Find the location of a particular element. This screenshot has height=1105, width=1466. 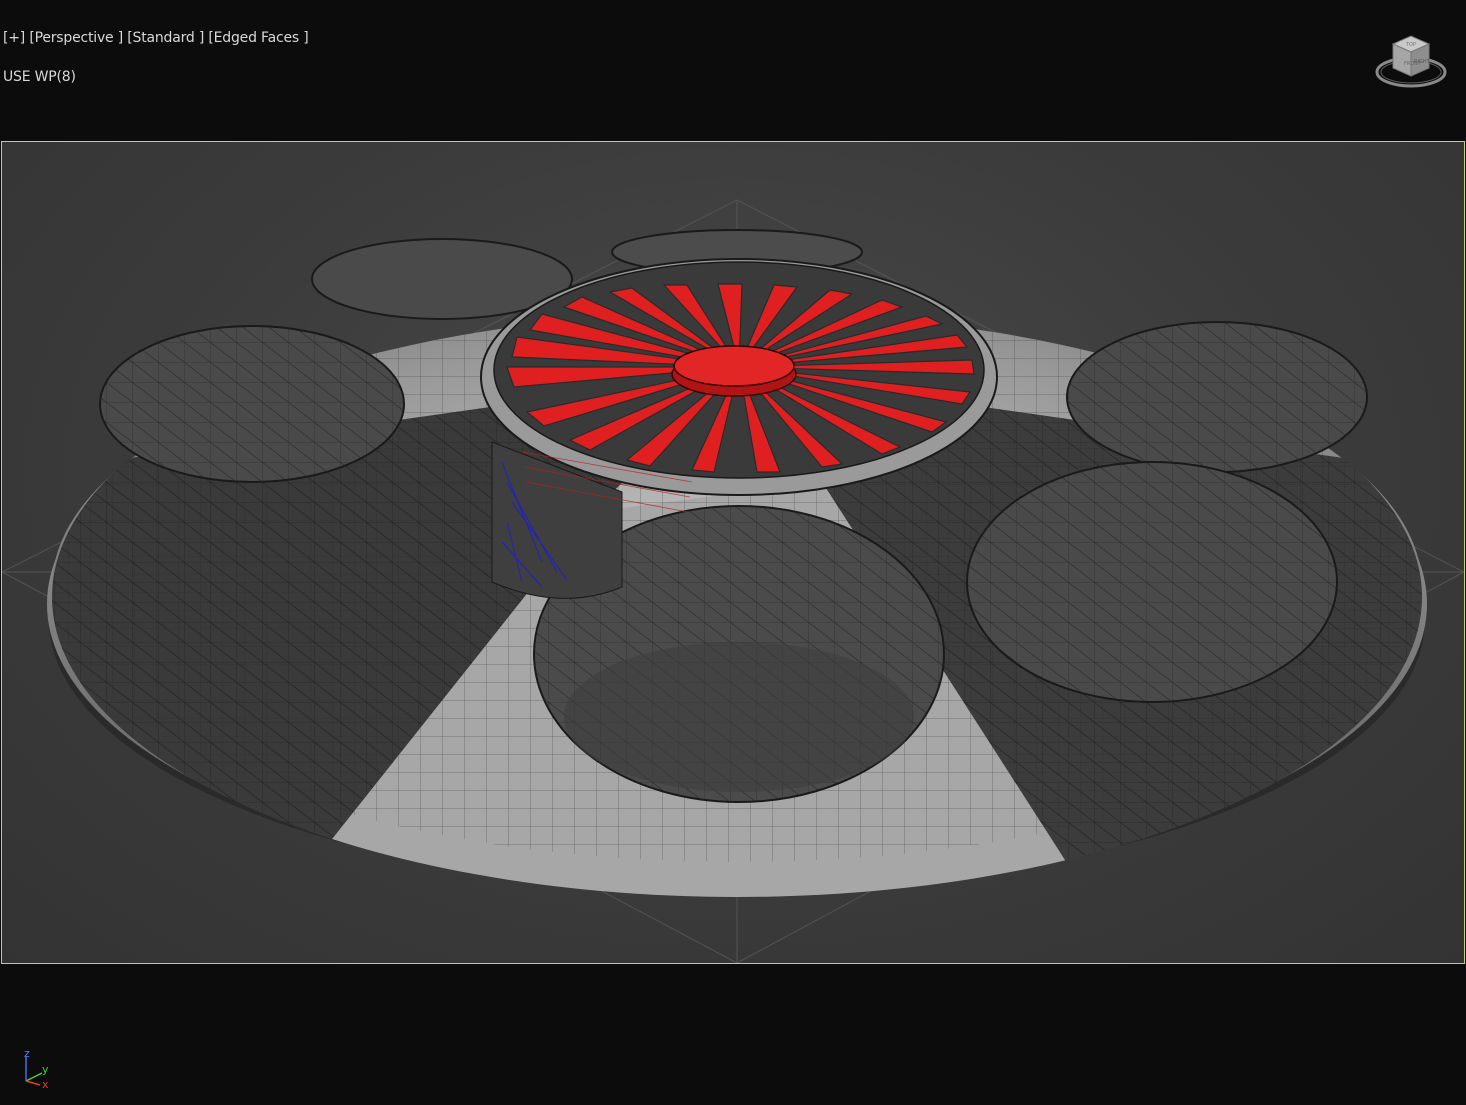

workplane-status: USE WP(8) is located at coordinates (39, 77).